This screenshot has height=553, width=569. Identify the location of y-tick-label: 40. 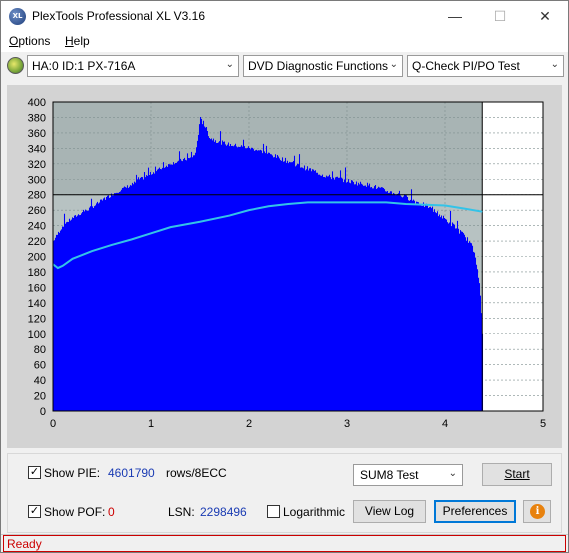
(40, 381).